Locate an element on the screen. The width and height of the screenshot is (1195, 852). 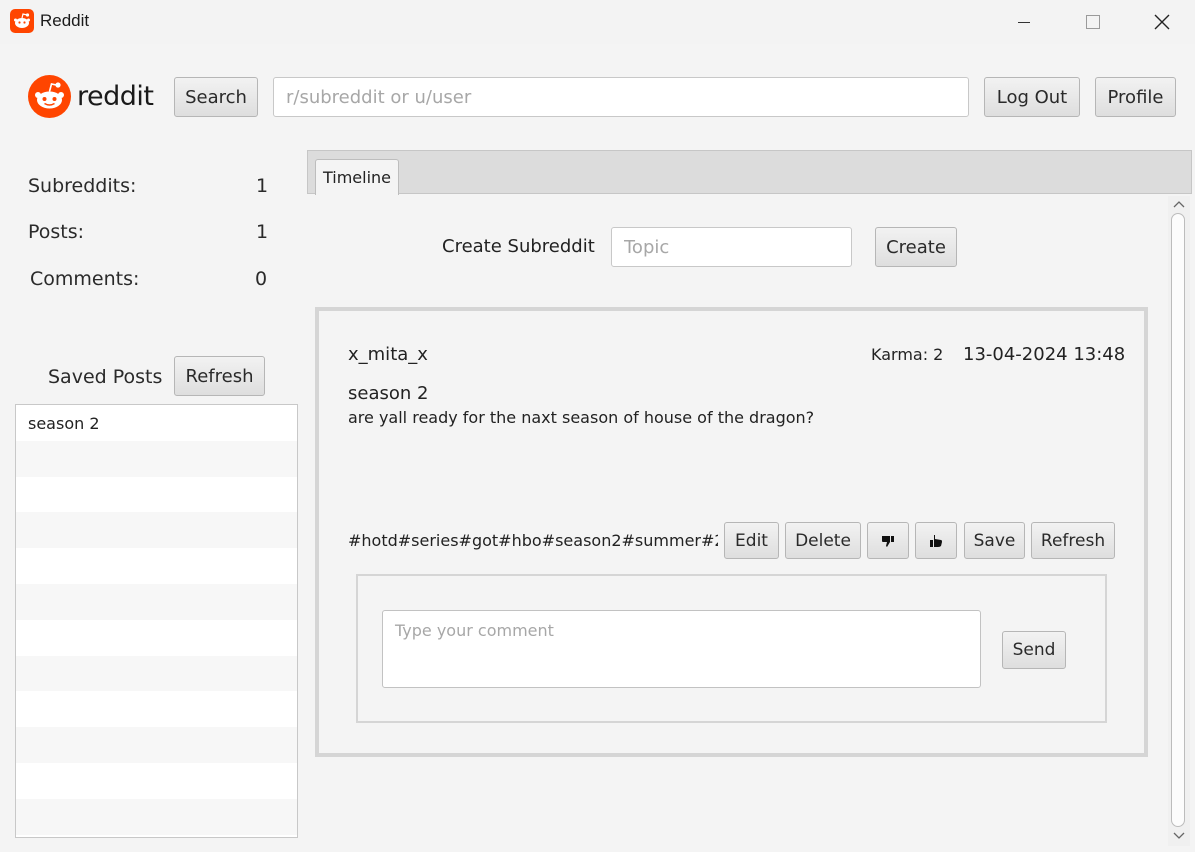
thumbs-up-icon is located at coordinates (936, 540).